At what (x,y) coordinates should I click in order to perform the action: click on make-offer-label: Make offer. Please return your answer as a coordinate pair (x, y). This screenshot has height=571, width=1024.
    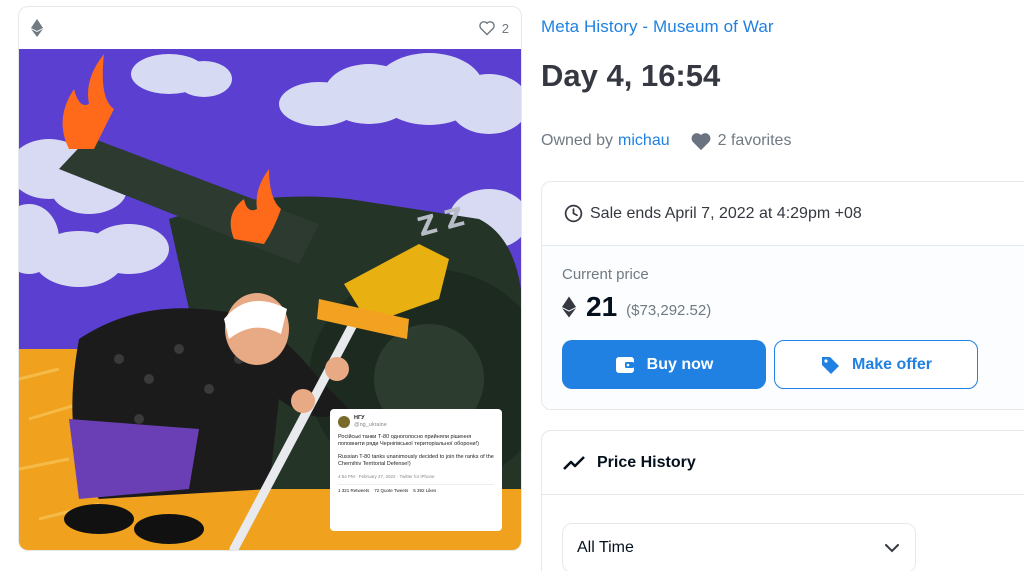
    Looking at the image, I should click on (892, 364).